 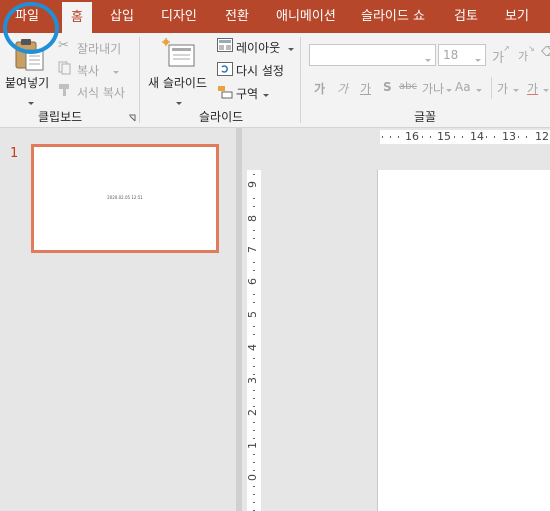 I want to click on font-name-box, so click(x=372, y=55).